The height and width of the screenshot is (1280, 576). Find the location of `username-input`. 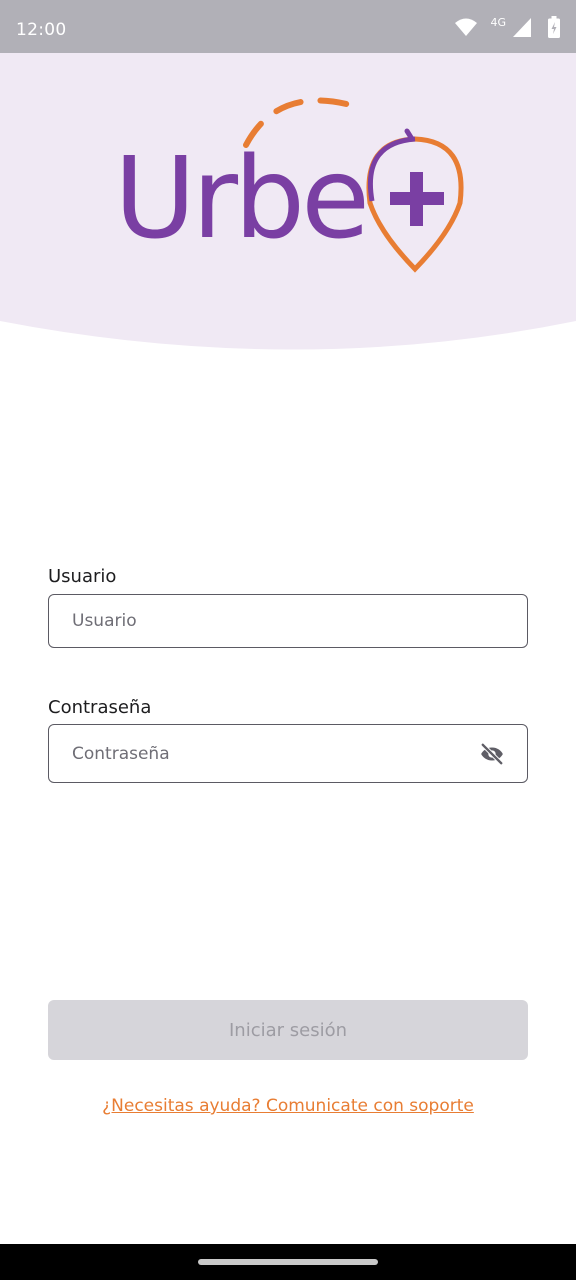

username-input is located at coordinates (262, 621).